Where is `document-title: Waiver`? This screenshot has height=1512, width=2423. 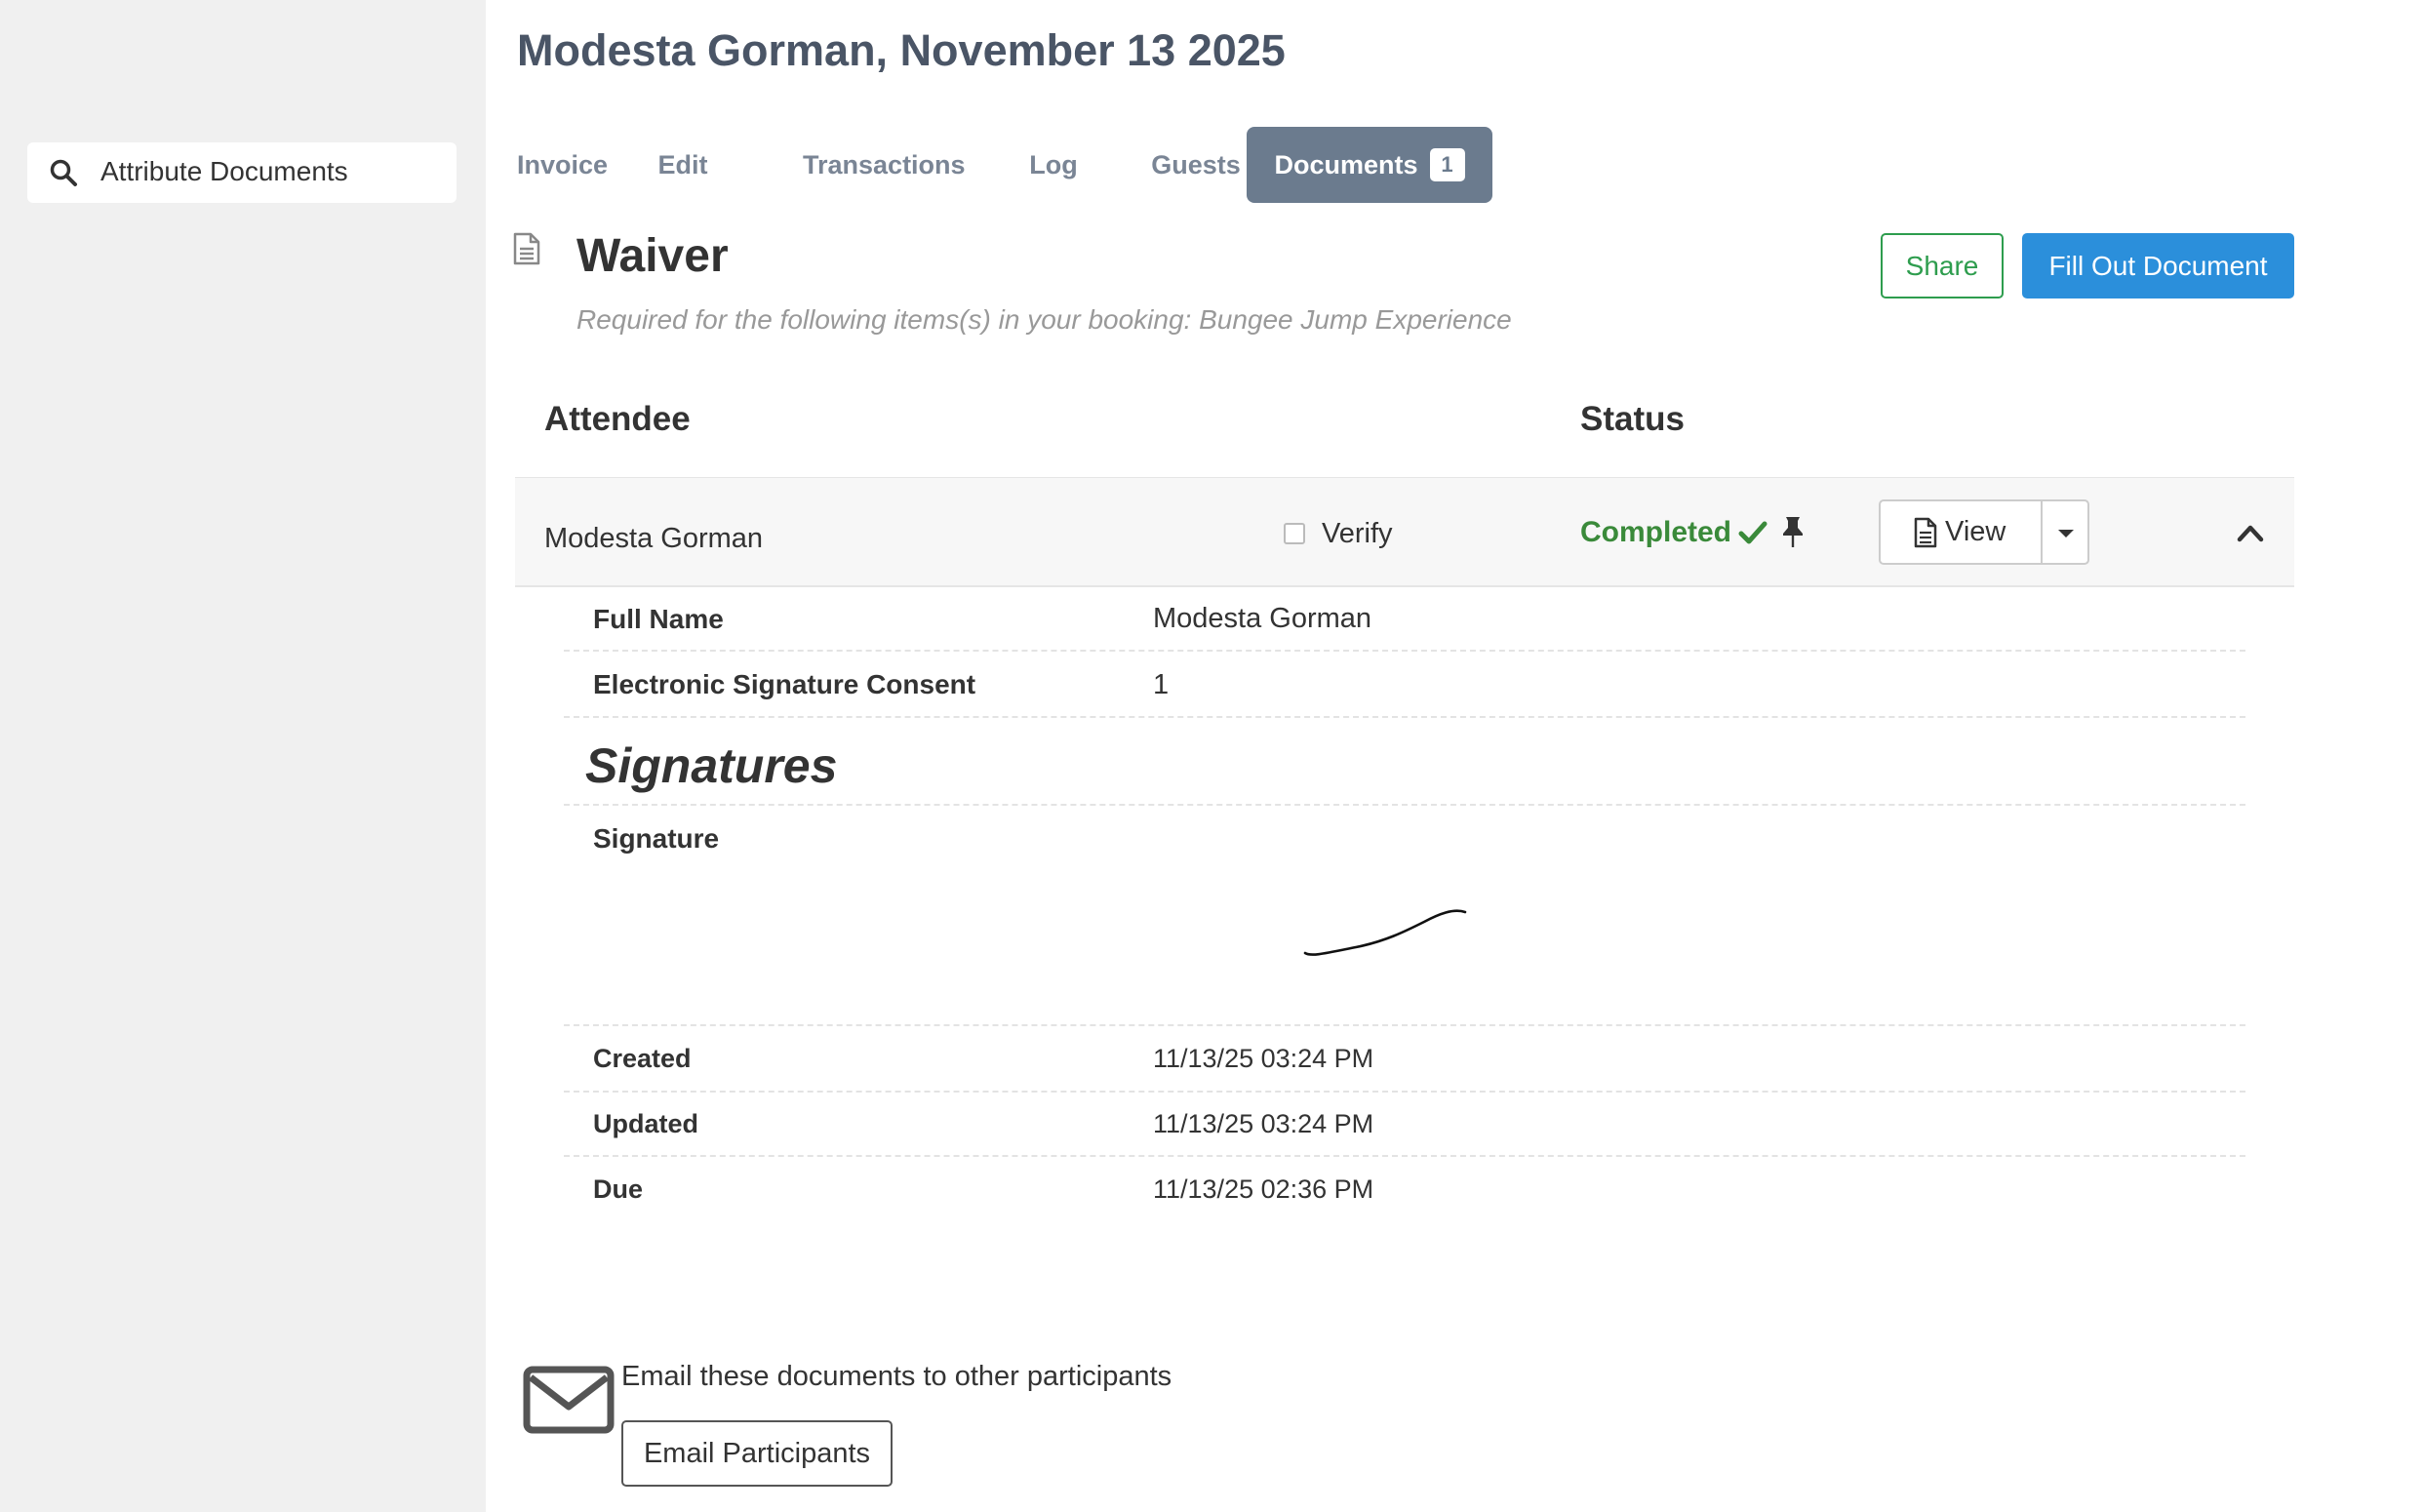 document-title: Waiver is located at coordinates (652, 256).